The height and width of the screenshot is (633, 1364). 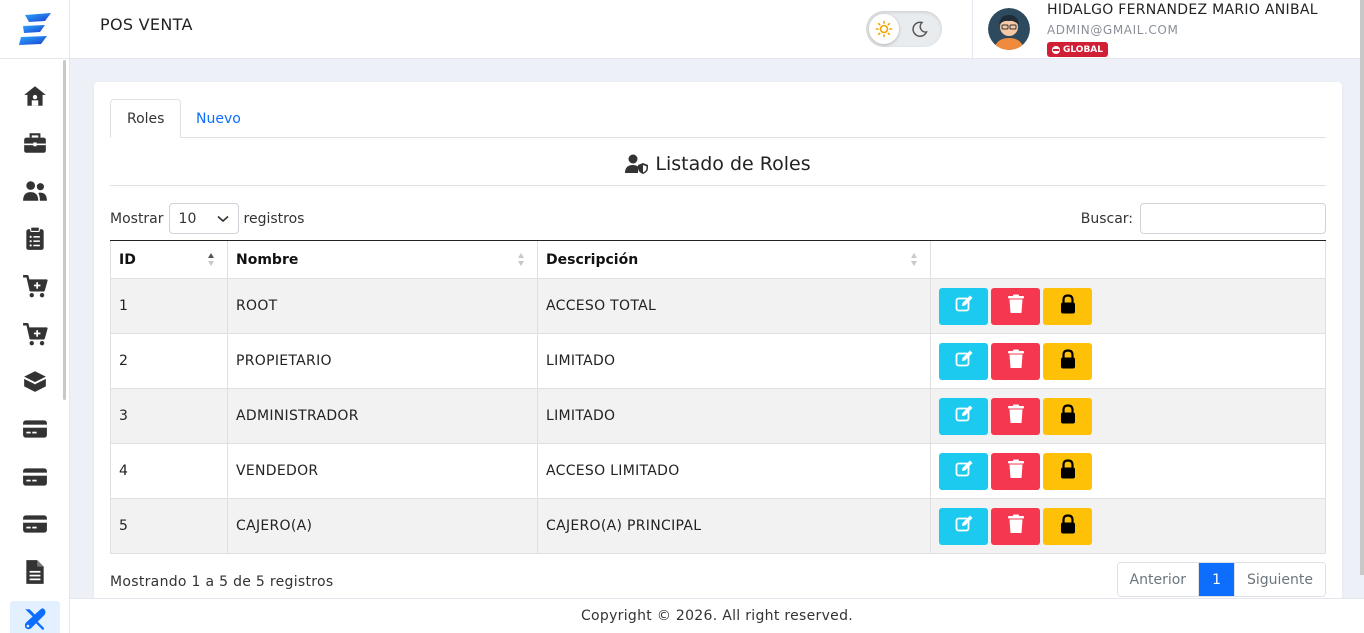 I want to click on column-header-id: ID, so click(x=169, y=259).